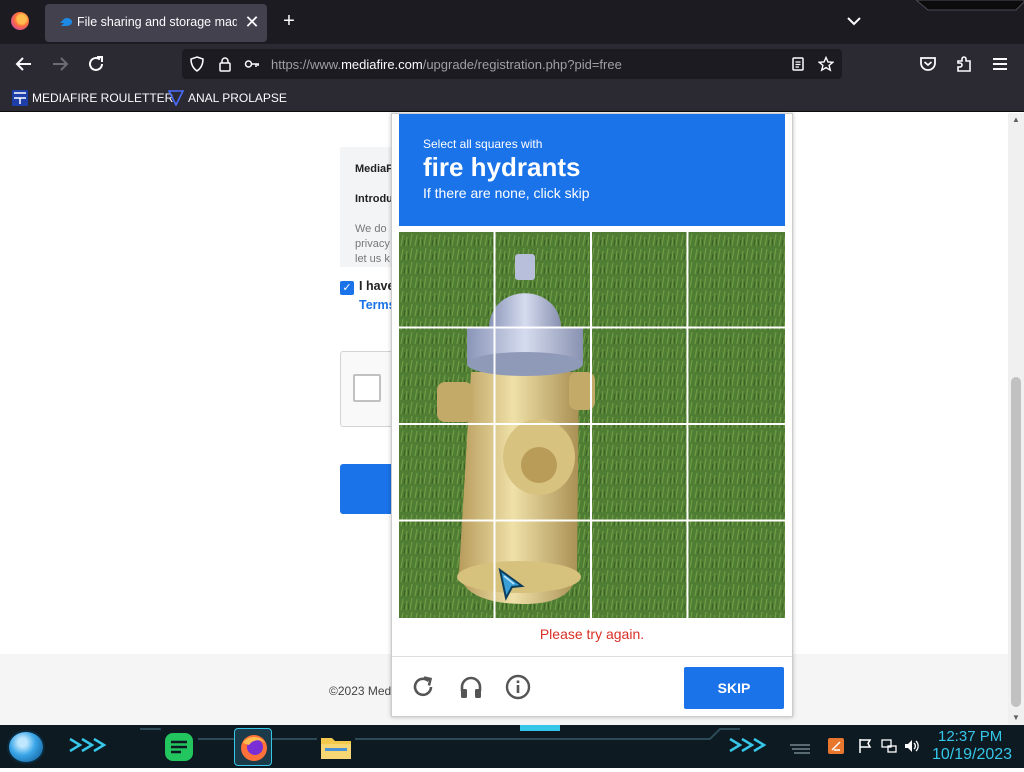  I want to click on bookmark-label: ANAL PROLAPSE, so click(237, 98).